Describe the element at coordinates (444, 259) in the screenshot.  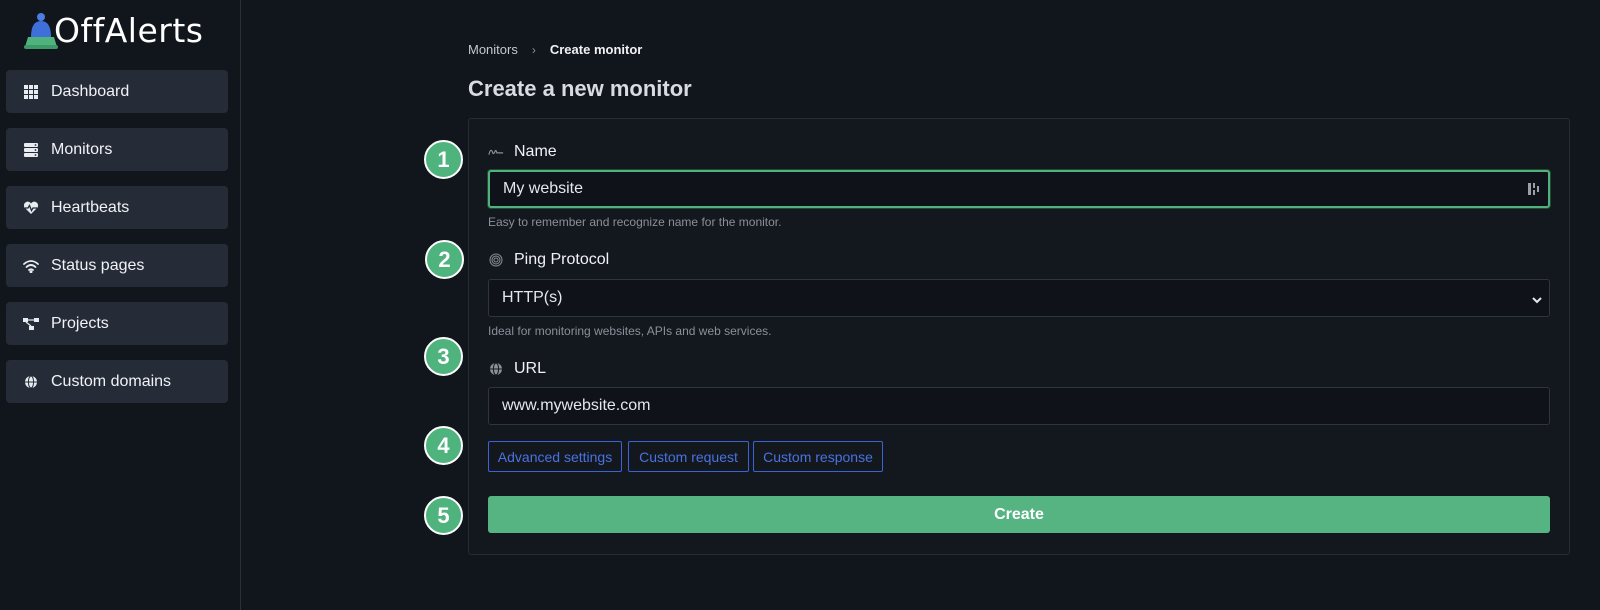
I see `step-marker-2: 2` at that location.